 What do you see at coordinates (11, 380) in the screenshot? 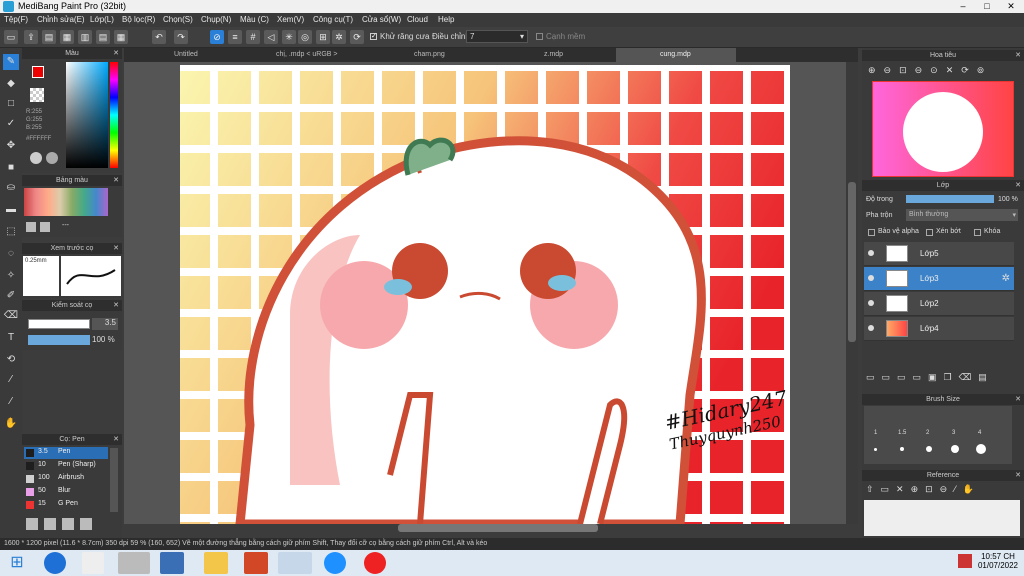
I see `eyedropper-icon: ⁄` at bounding box center [11, 380].